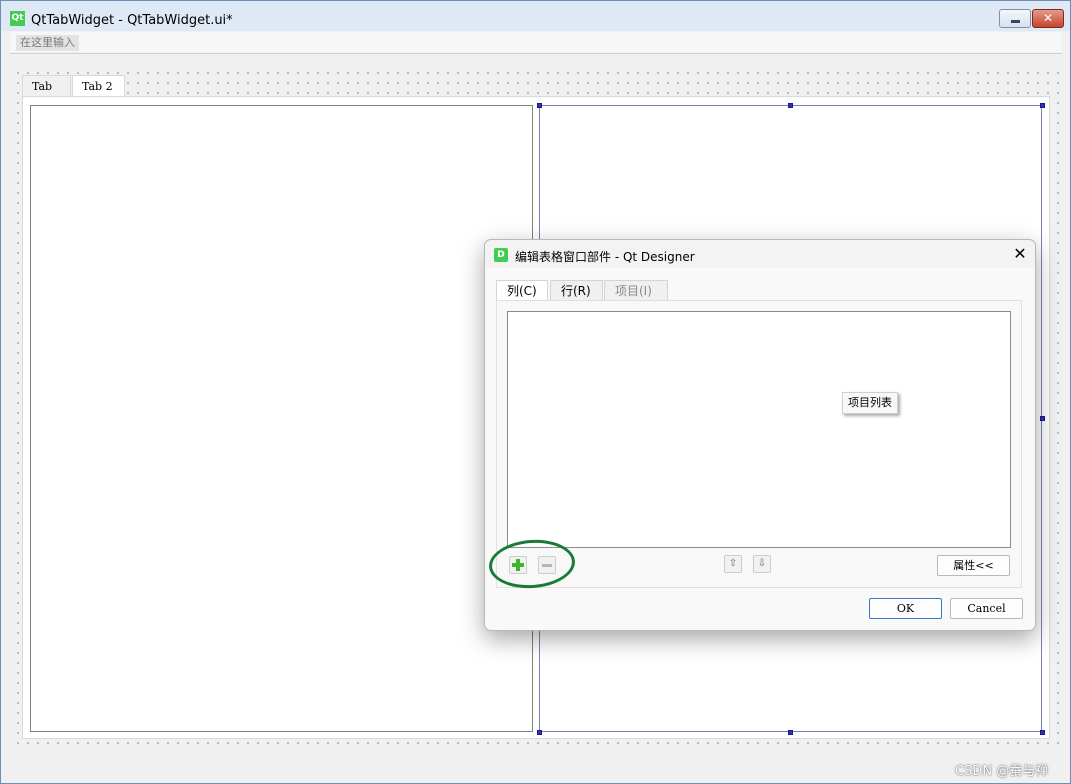  What do you see at coordinates (605, 257) in the screenshot?
I see `dialog-title: 编辑表格窗口部件 - Qt Designer` at bounding box center [605, 257].